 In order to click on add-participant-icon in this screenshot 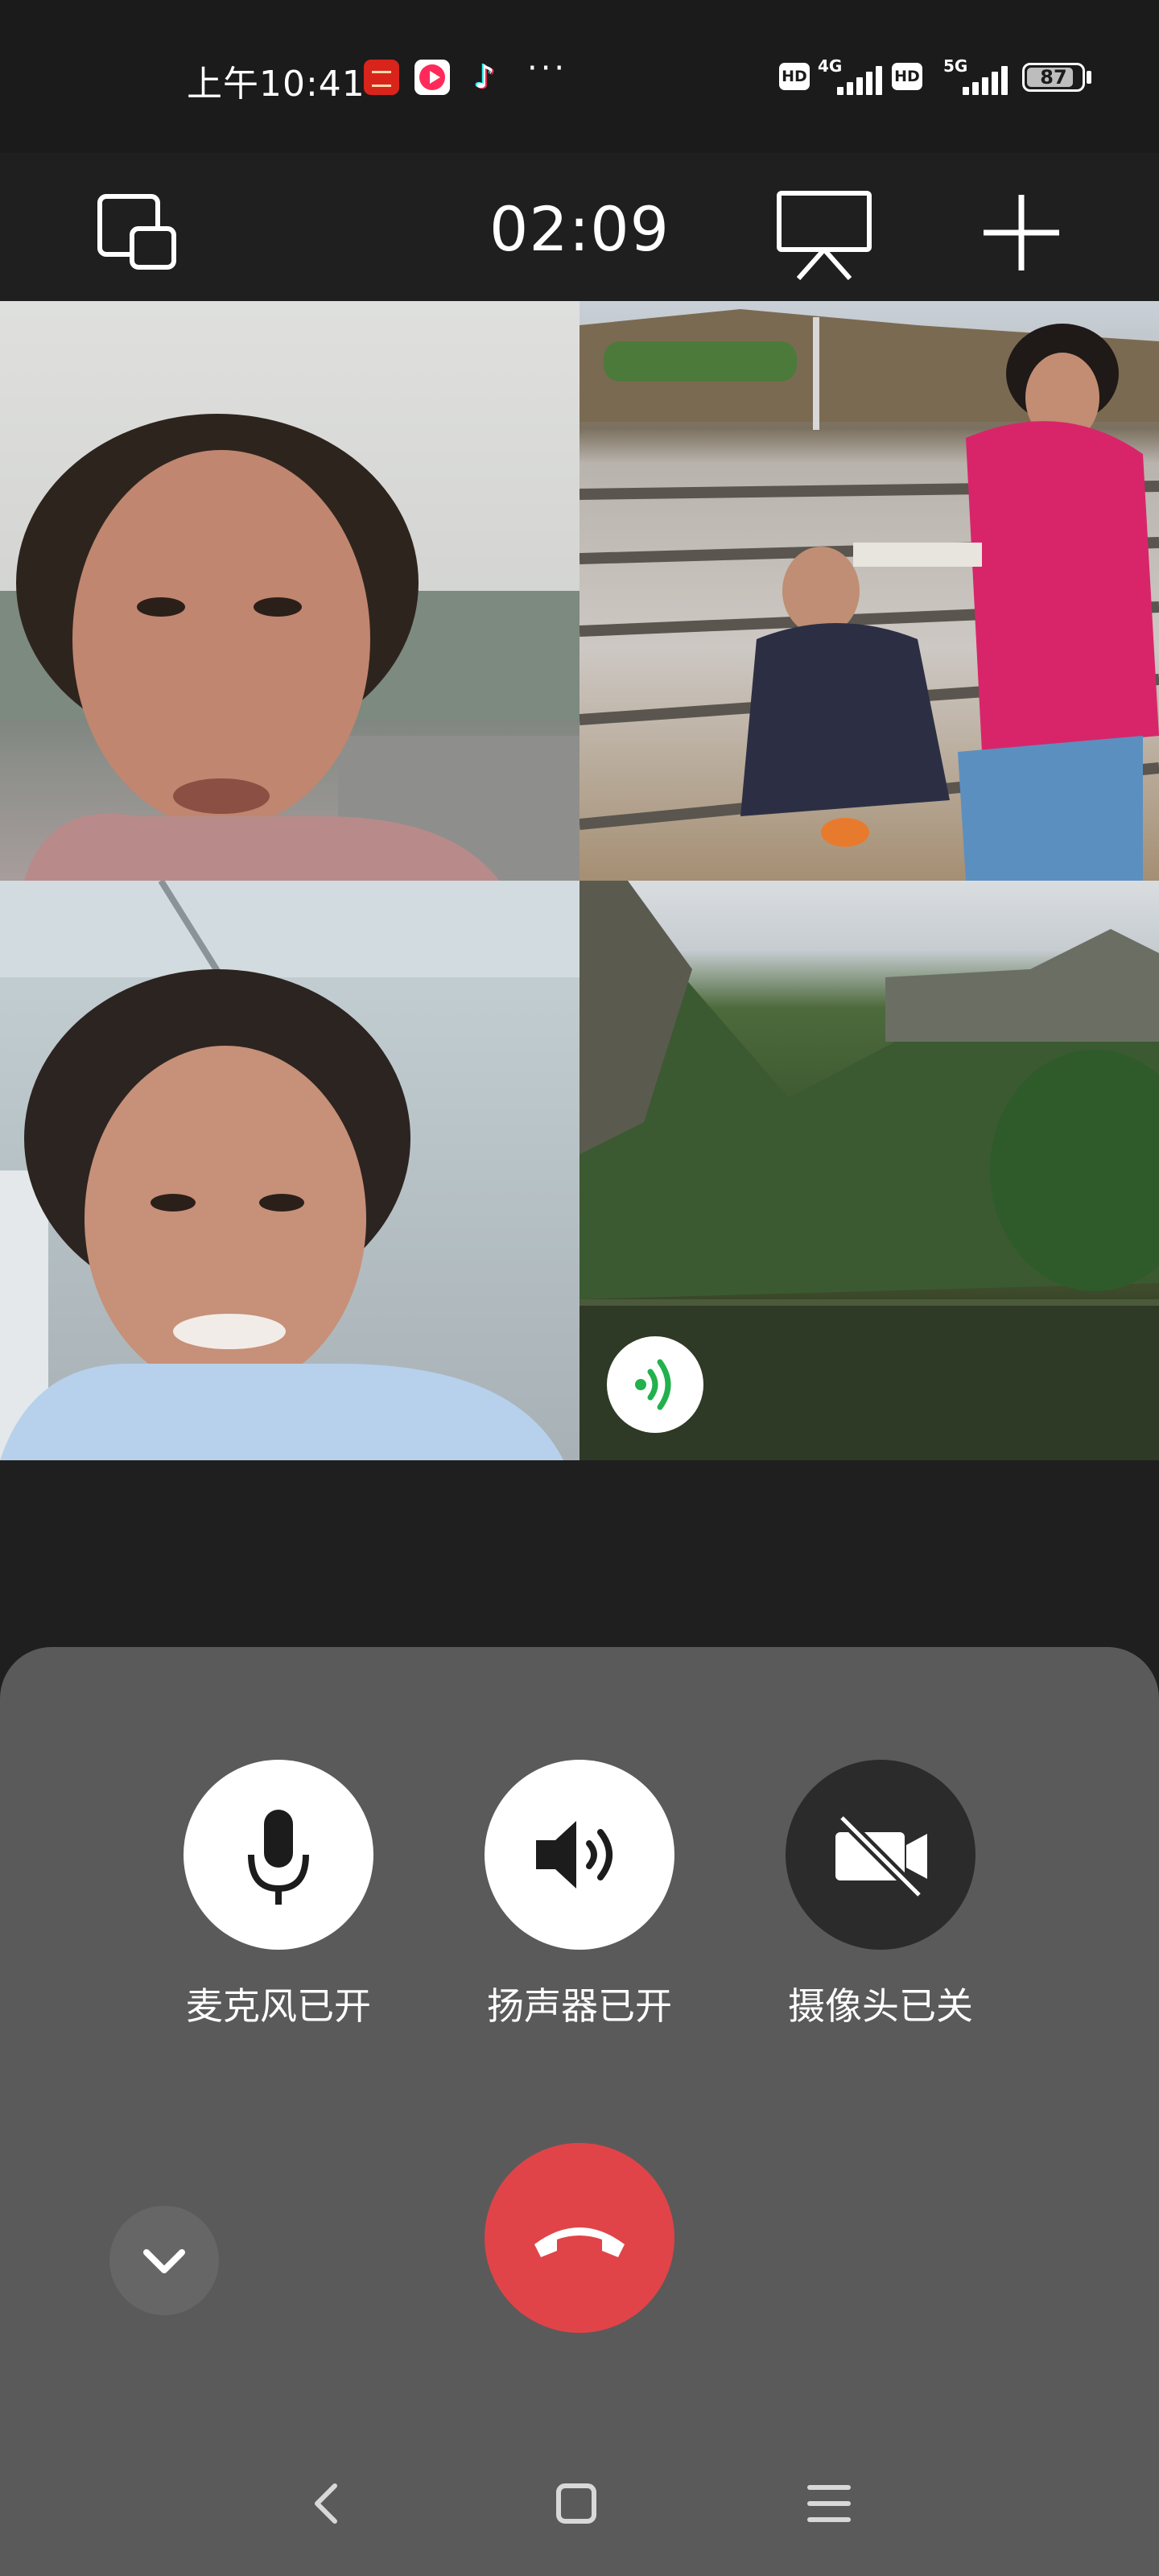, I will do `click(1021, 232)`.